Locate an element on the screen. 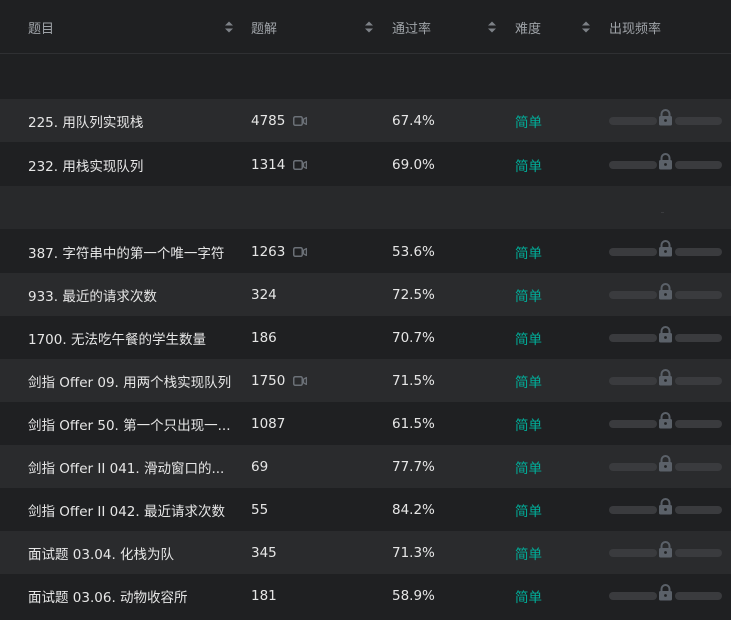 The height and width of the screenshot is (620, 731). table-row: 面试题 03.06. 动物收容所 181 58.9% 简单 is located at coordinates (365, 595).